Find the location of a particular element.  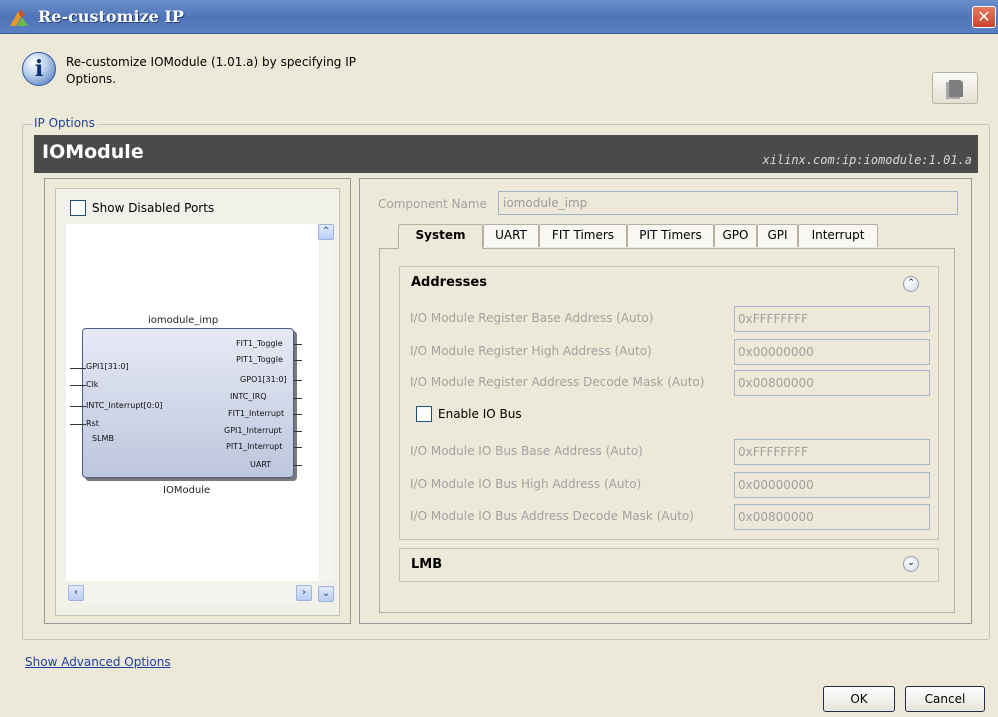

pin-label: INTC_IRQ is located at coordinates (248, 396).